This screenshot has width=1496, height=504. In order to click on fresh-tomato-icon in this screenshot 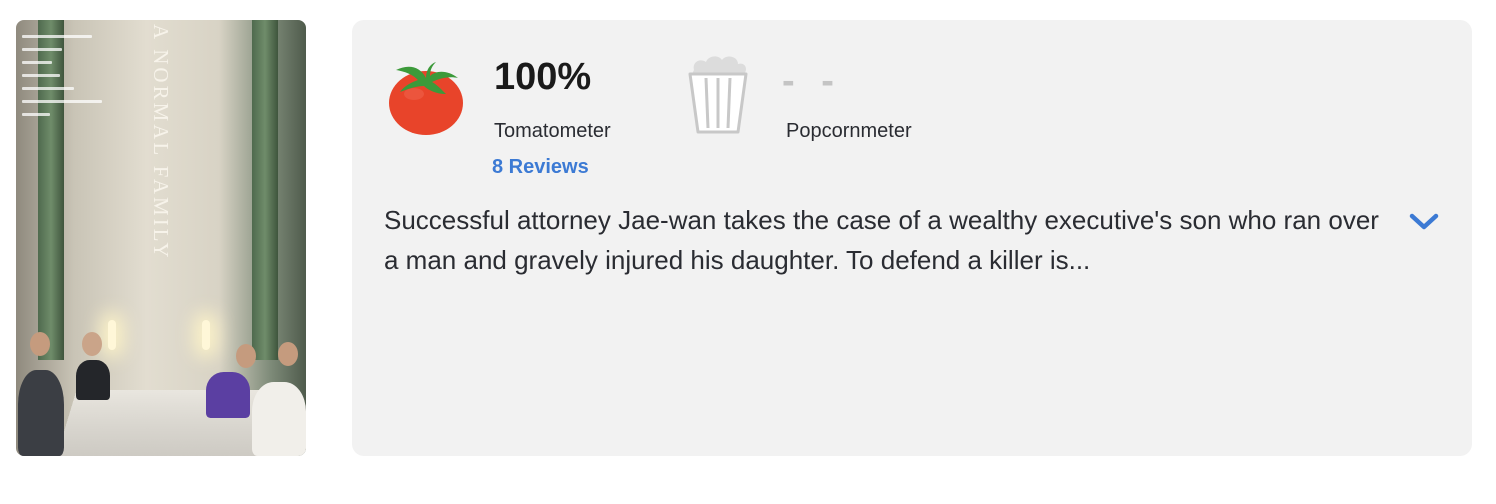, I will do `click(426, 98)`.